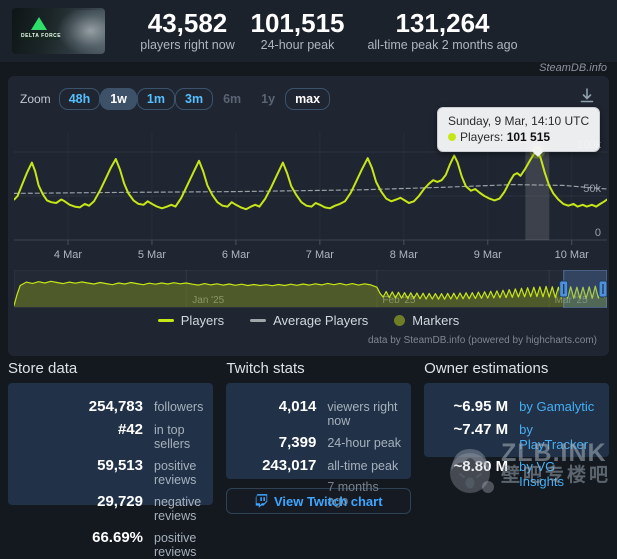  Describe the element at coordinates (556, 406) in the screenshot. I see `owner-estimate-link: by Gamalytic` at that location.